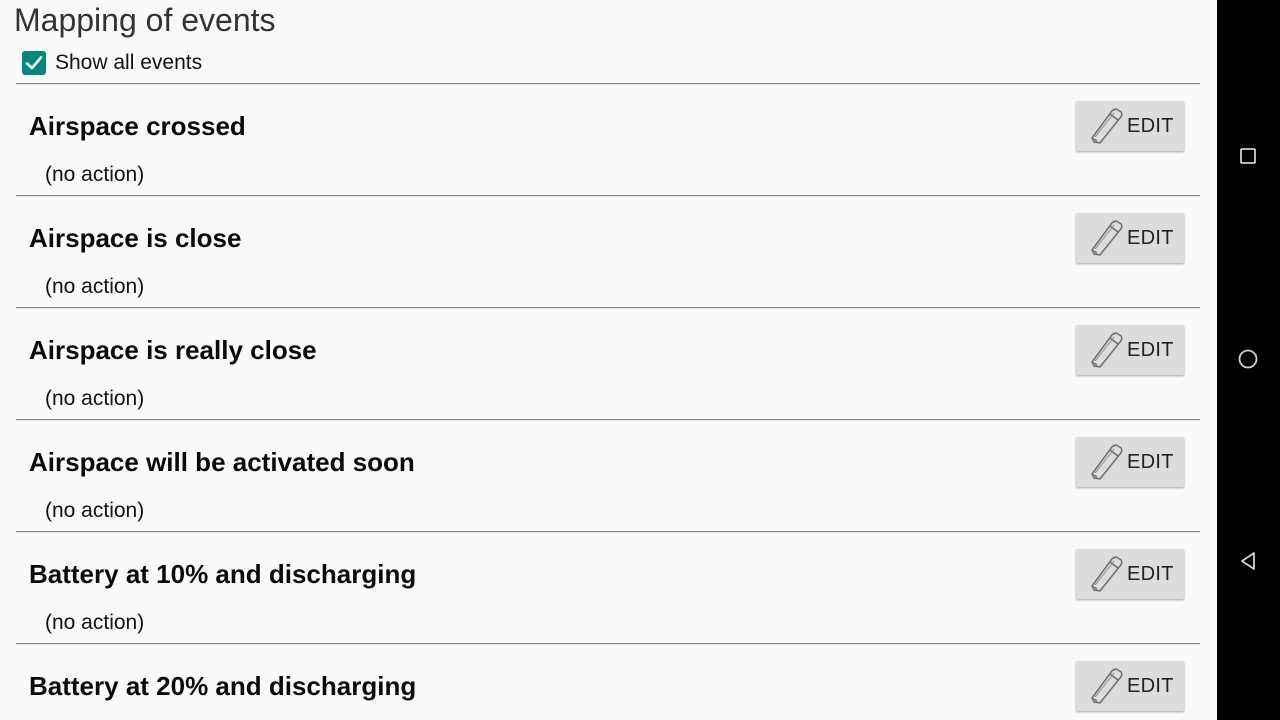  What do you see at coordinates (145, 20) in the screenshot?
I see `page-title: Mapping of events` at bounding box center [145, 20].